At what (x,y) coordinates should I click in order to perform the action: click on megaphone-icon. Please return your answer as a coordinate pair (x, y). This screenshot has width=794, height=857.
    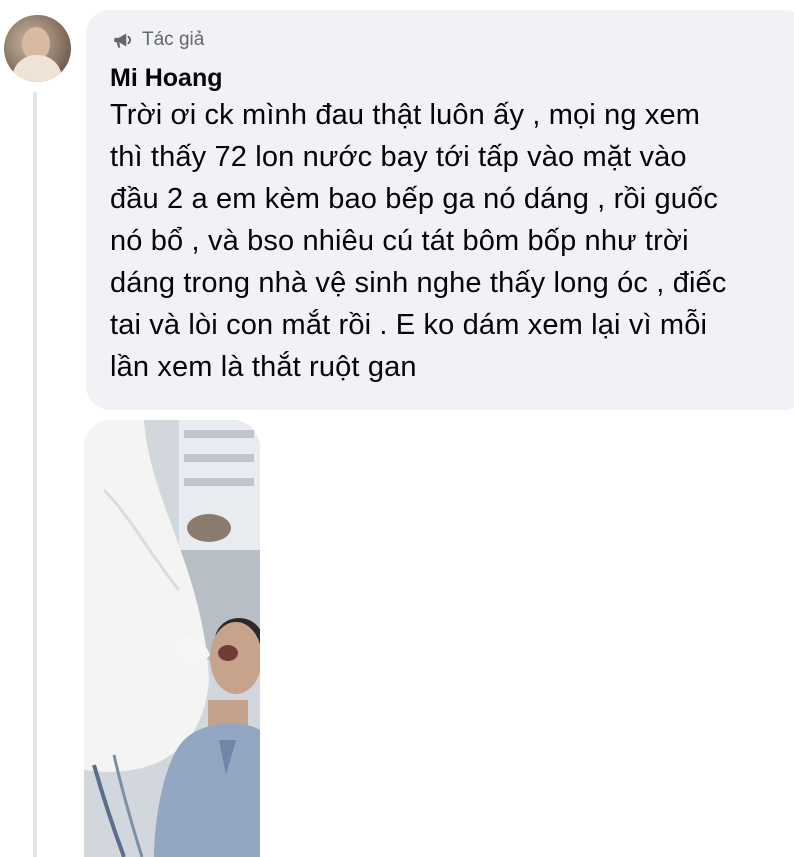
    Looking at the image, I should click on (123, 40).